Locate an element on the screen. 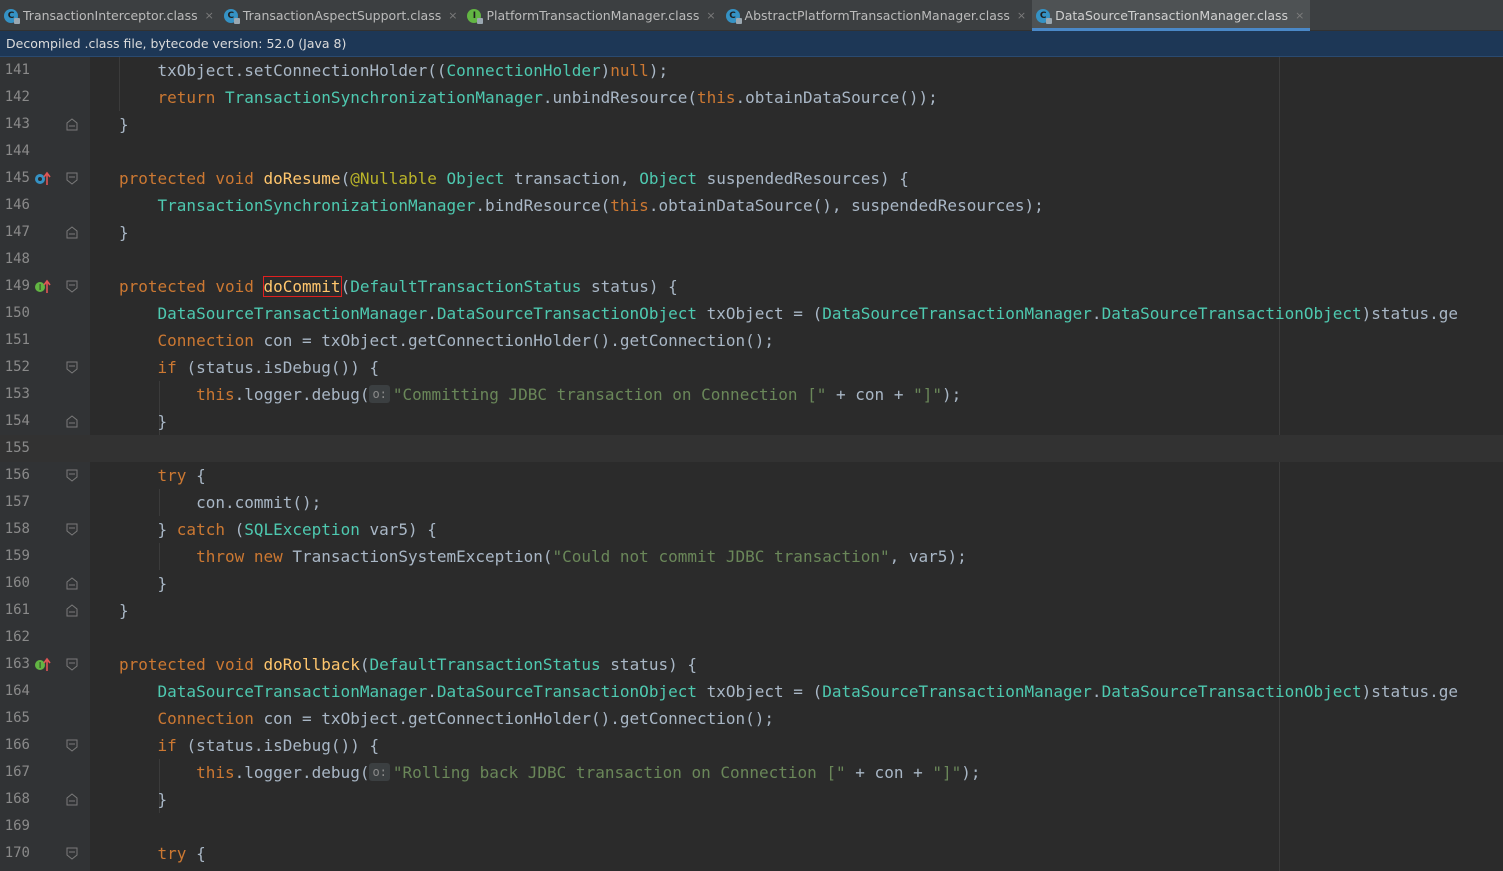  tab-label: AbstractPlatformTransactionManager.class is located at coordinates (877, 15).